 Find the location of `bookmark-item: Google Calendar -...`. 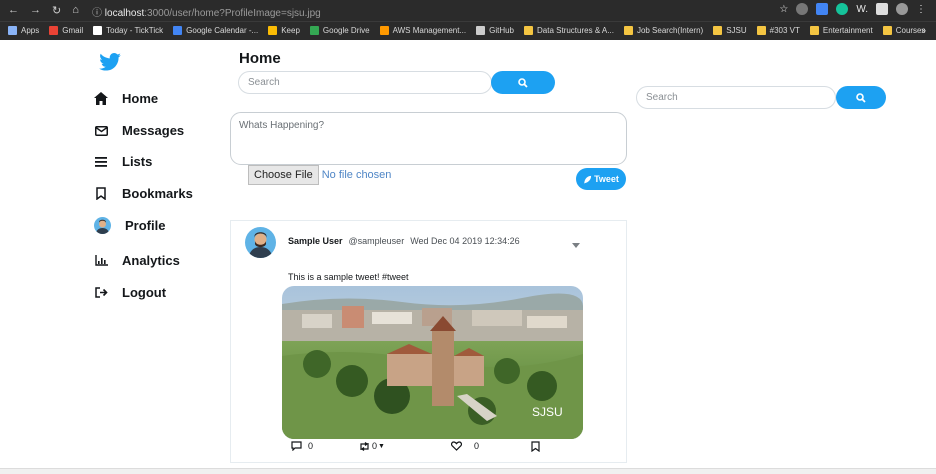

bookmark-item: Google Calendar -... is located at coordinates (215, 30).